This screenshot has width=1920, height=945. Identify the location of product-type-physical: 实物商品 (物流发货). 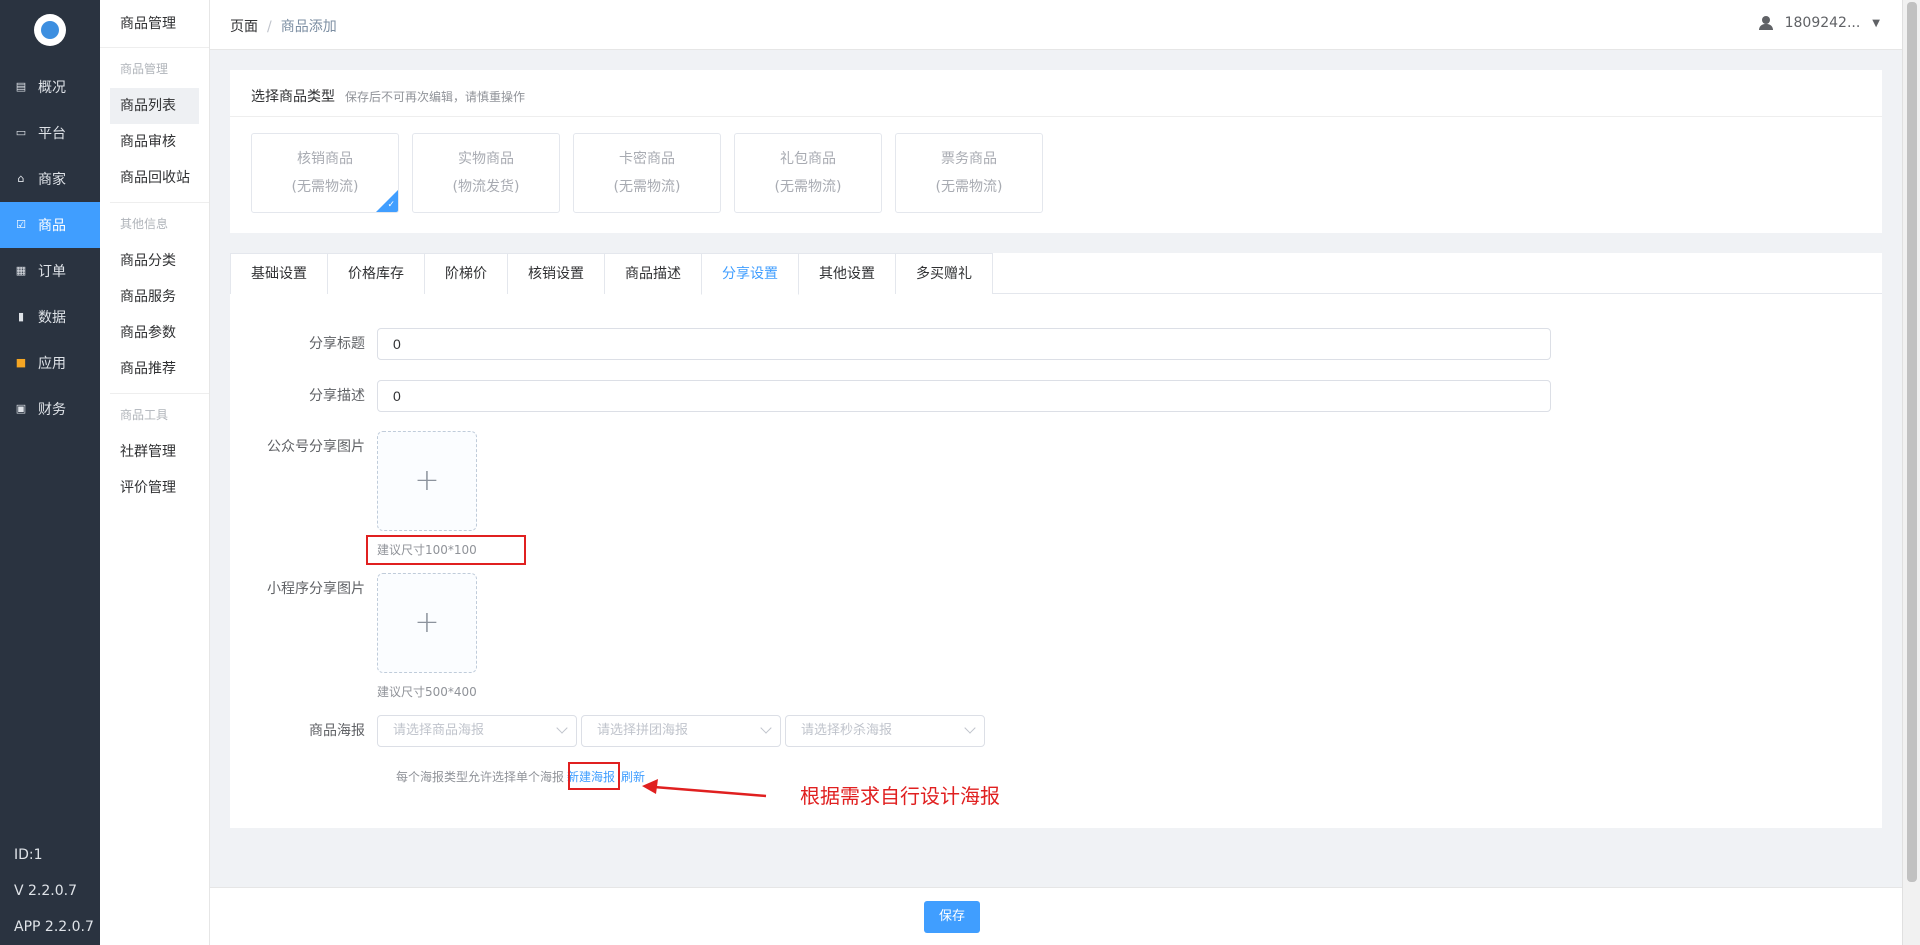
(486, 173).